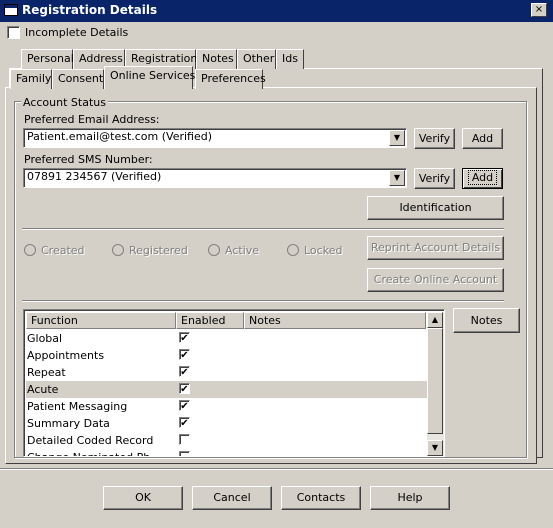 The image size is (553, 528). Describe the element at coordinates (66, 355) in the screenshot. I see `function-name: Appointments` at that location.